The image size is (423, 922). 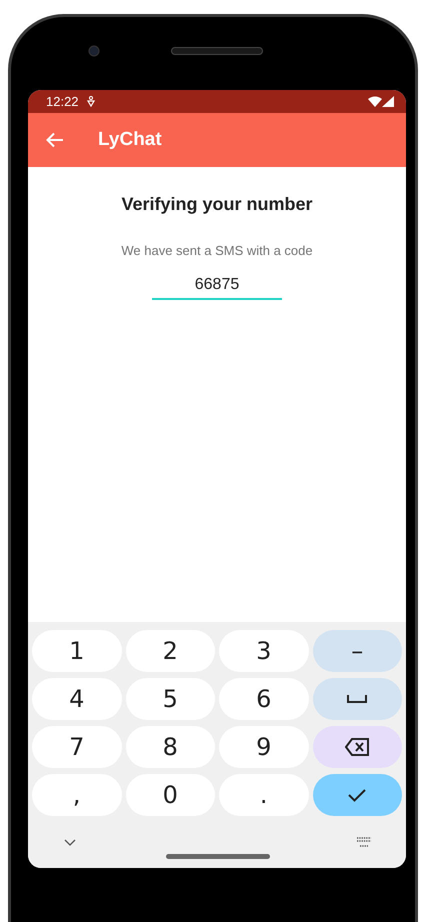 I want to click on key: 4, so click(x=77, y=699).